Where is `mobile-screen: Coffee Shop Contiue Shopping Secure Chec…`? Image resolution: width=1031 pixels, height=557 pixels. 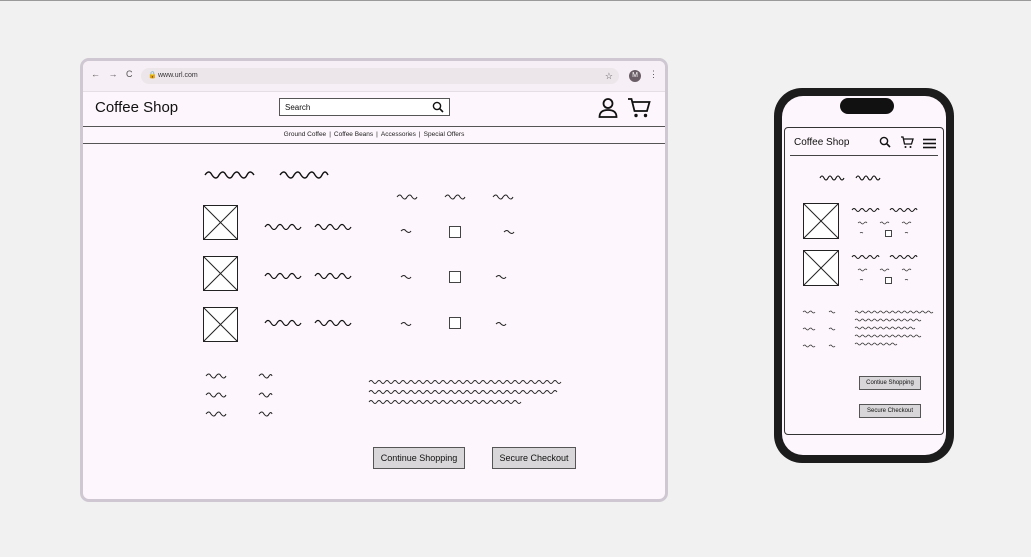
mobile-screen: Coffee Shop Contiue Shopping Secure Chec… is located at coordinates (864, 275).